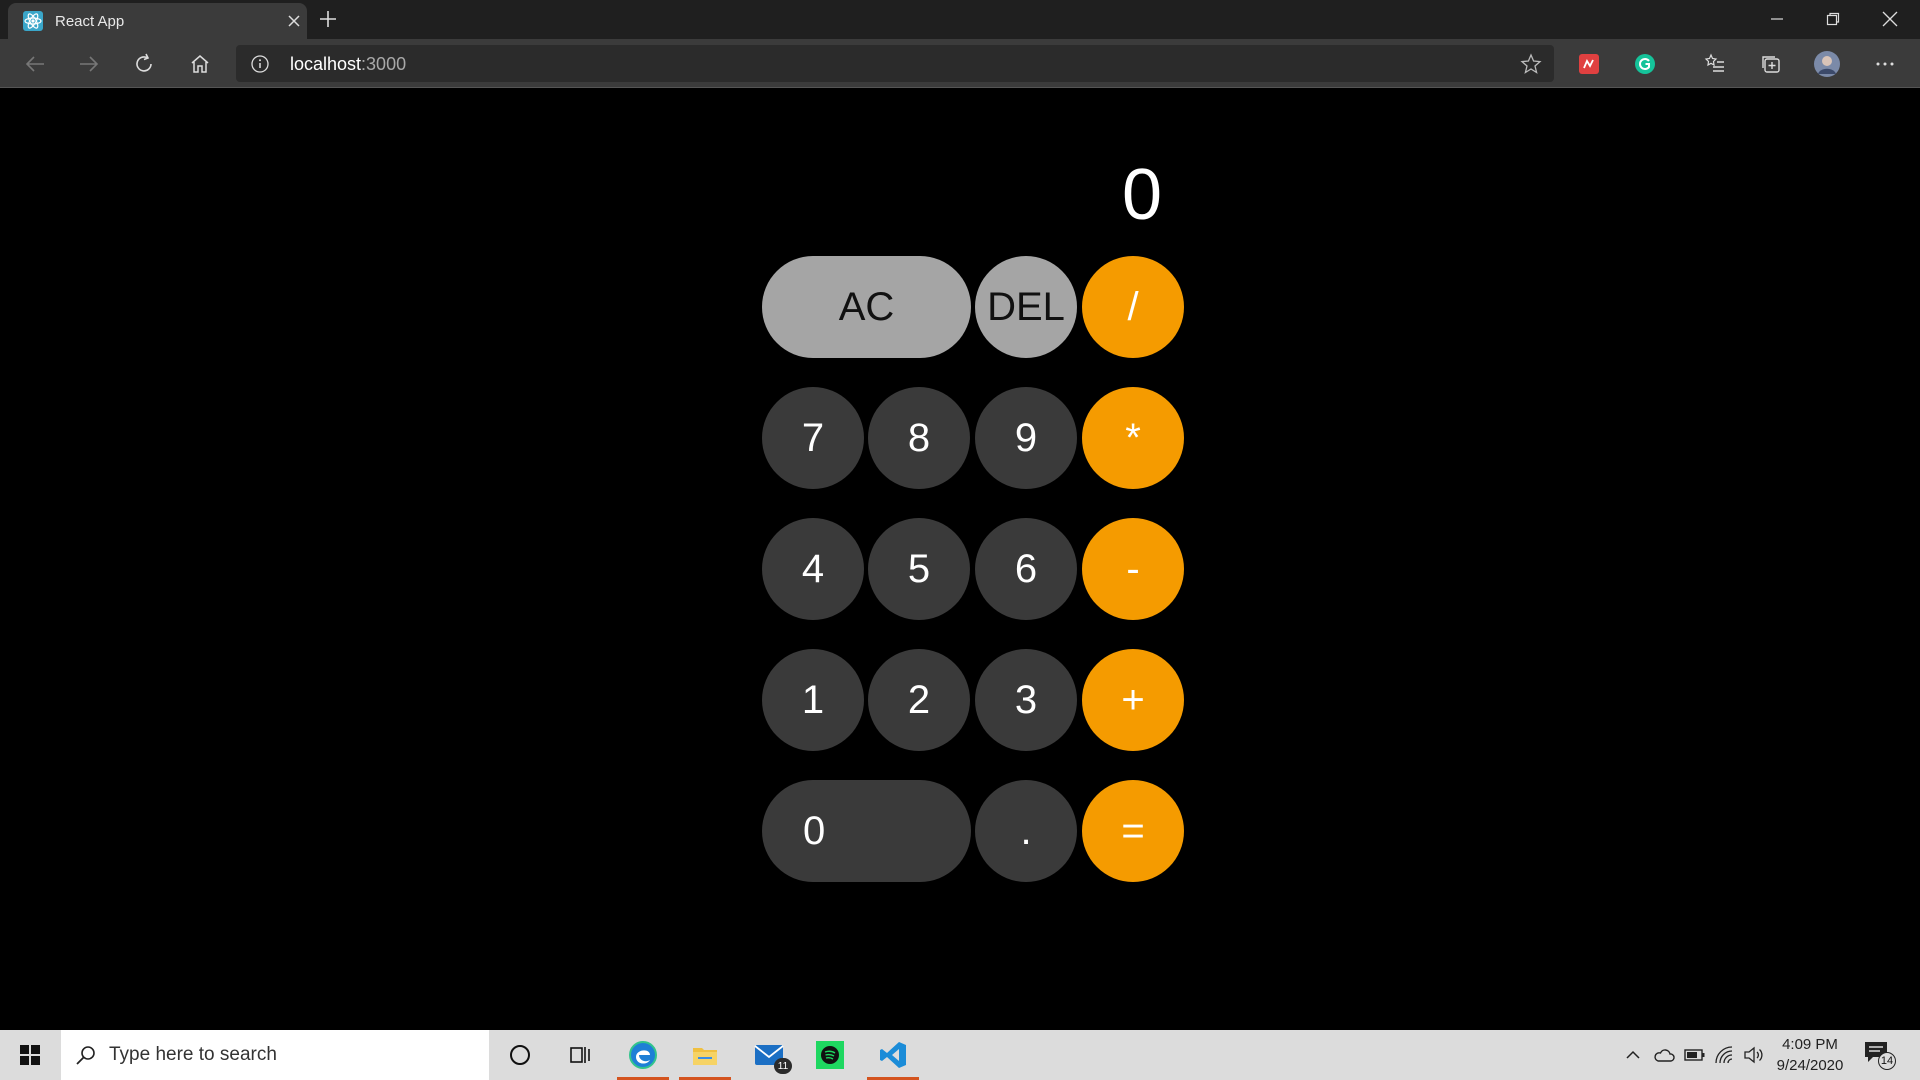 The width and height of the screenshot is (1920, 1080). I want to click on onedrive-cloud-icon, so click(1664, 1055).